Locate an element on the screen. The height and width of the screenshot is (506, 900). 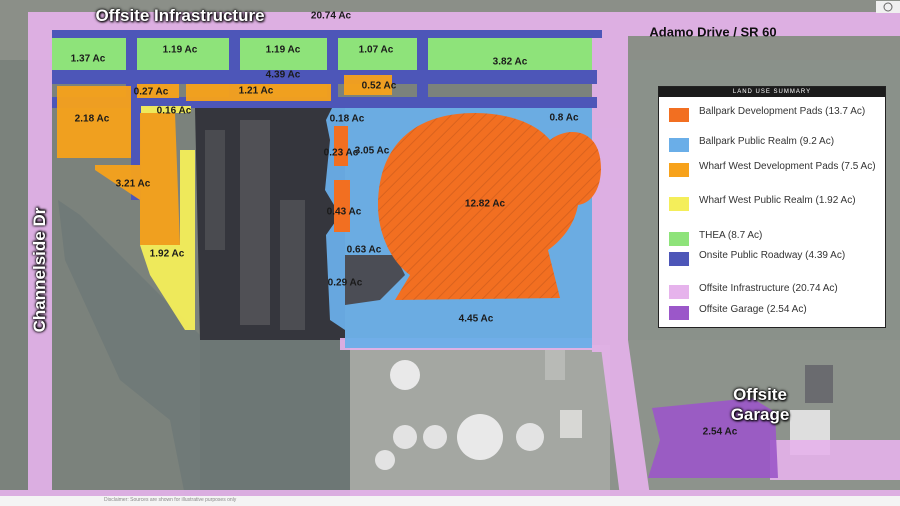
legend-item: Wharf West Development Pads (7.5 Ac) is located at coordinates (774, 168).